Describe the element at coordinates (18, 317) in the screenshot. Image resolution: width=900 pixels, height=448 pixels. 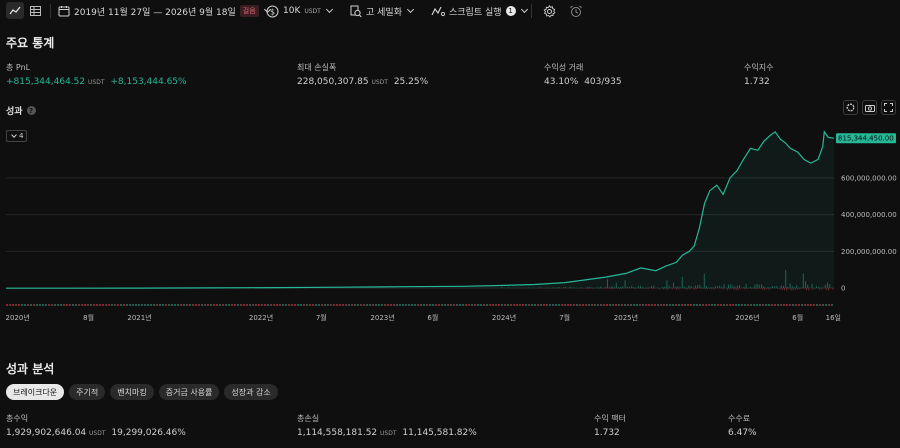
I see `x-tick-label: 2020년` at that location.